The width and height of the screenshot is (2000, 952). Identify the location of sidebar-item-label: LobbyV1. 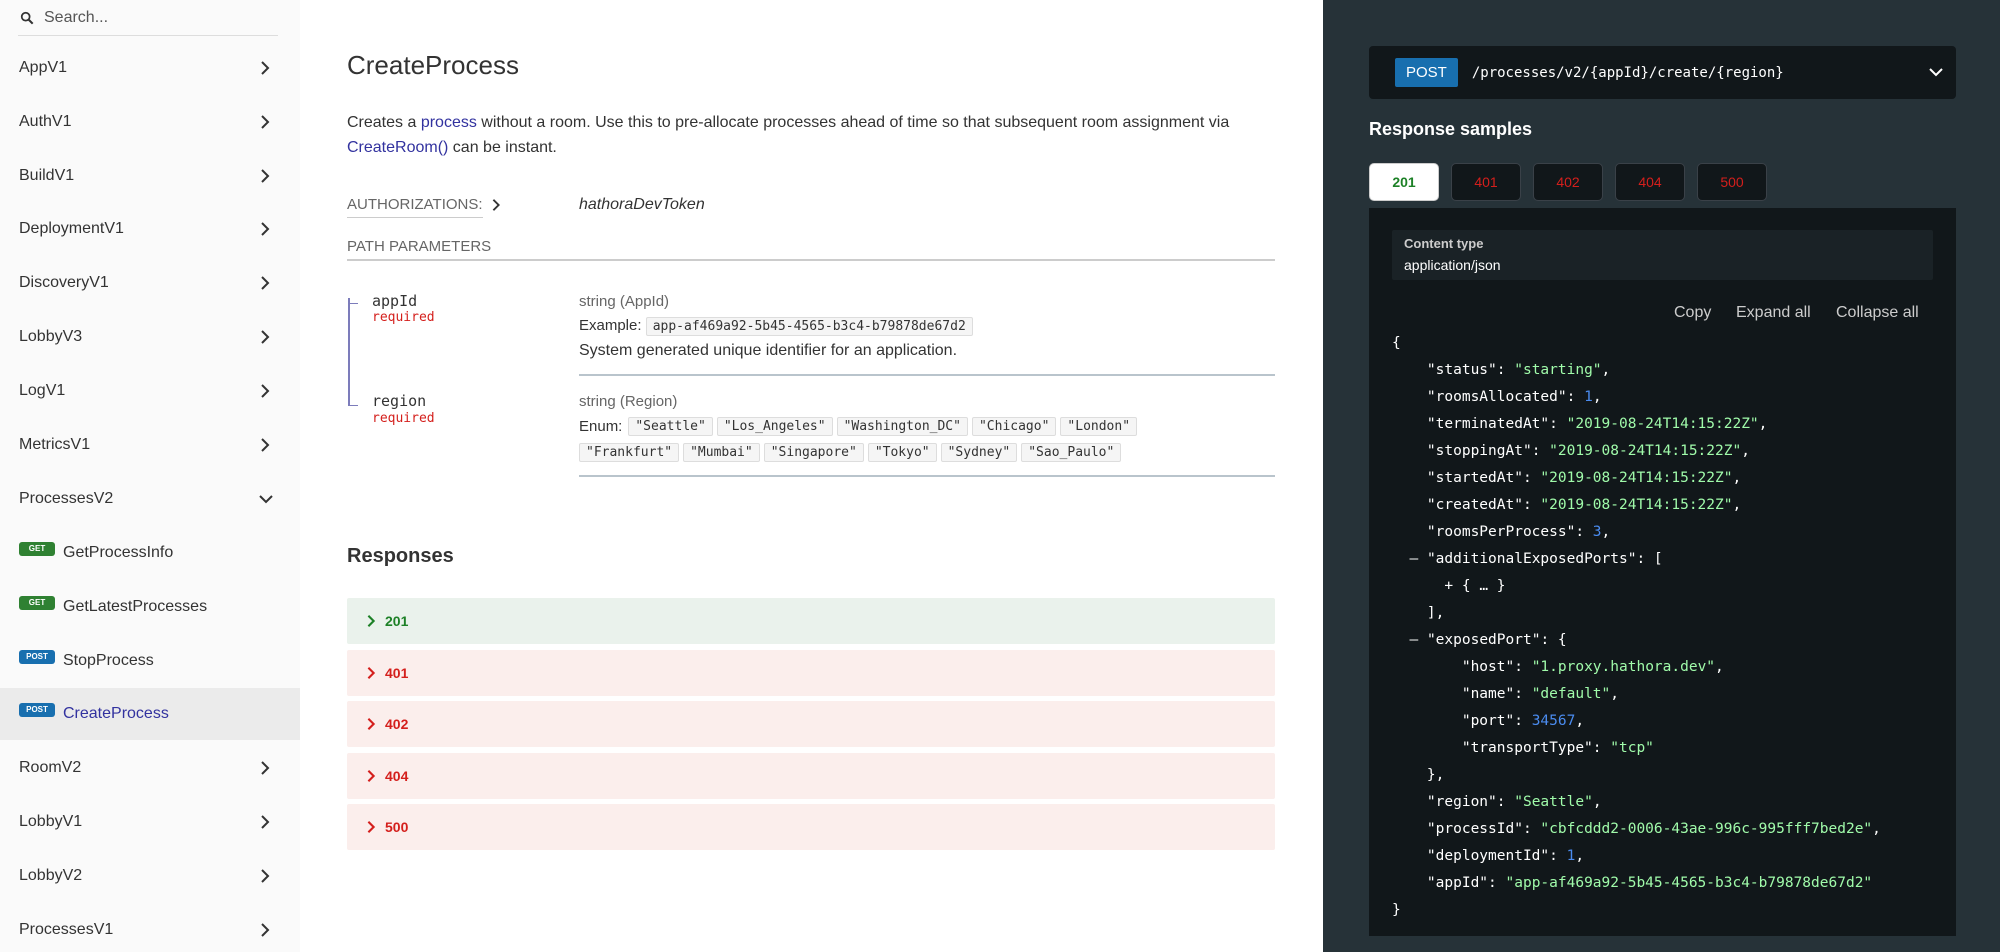
(51, 821).